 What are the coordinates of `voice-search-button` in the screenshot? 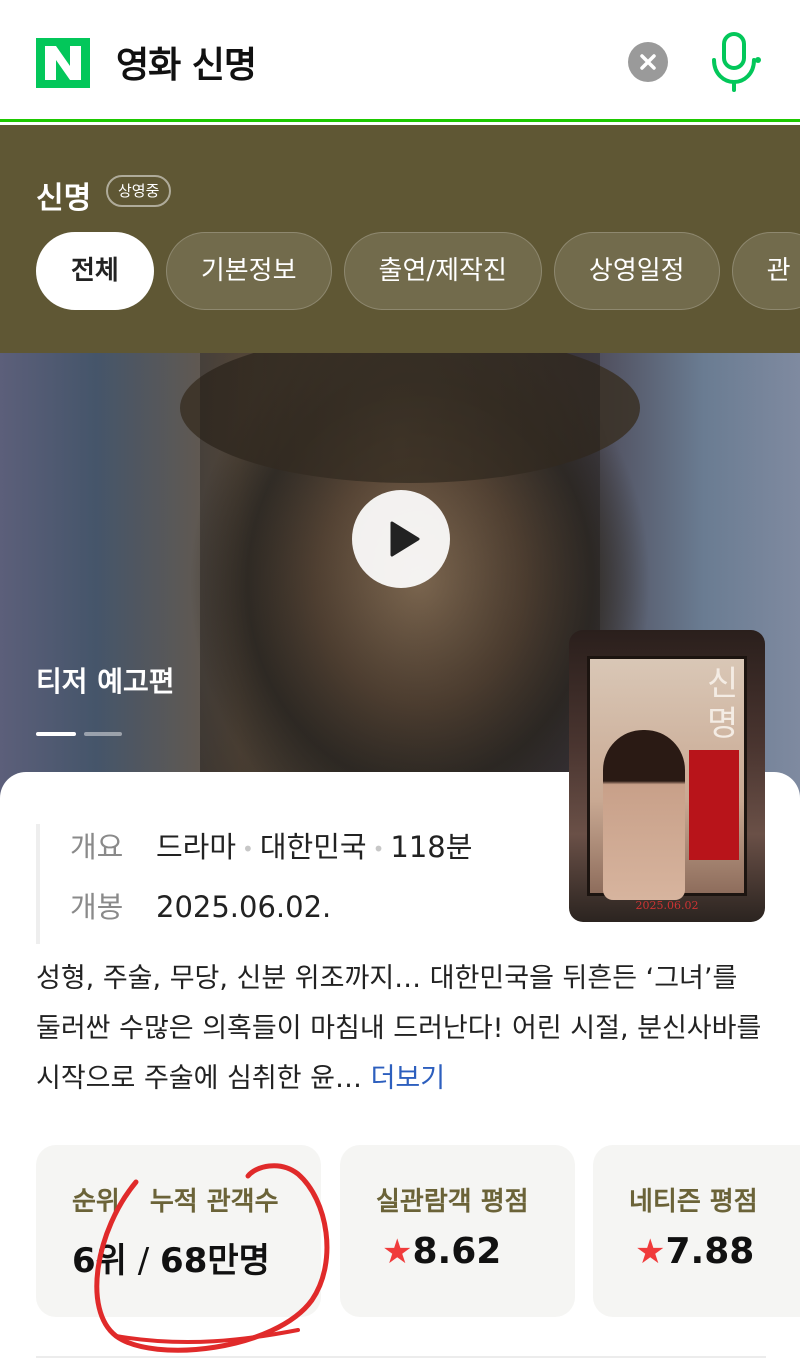 It's located at (734, 62).